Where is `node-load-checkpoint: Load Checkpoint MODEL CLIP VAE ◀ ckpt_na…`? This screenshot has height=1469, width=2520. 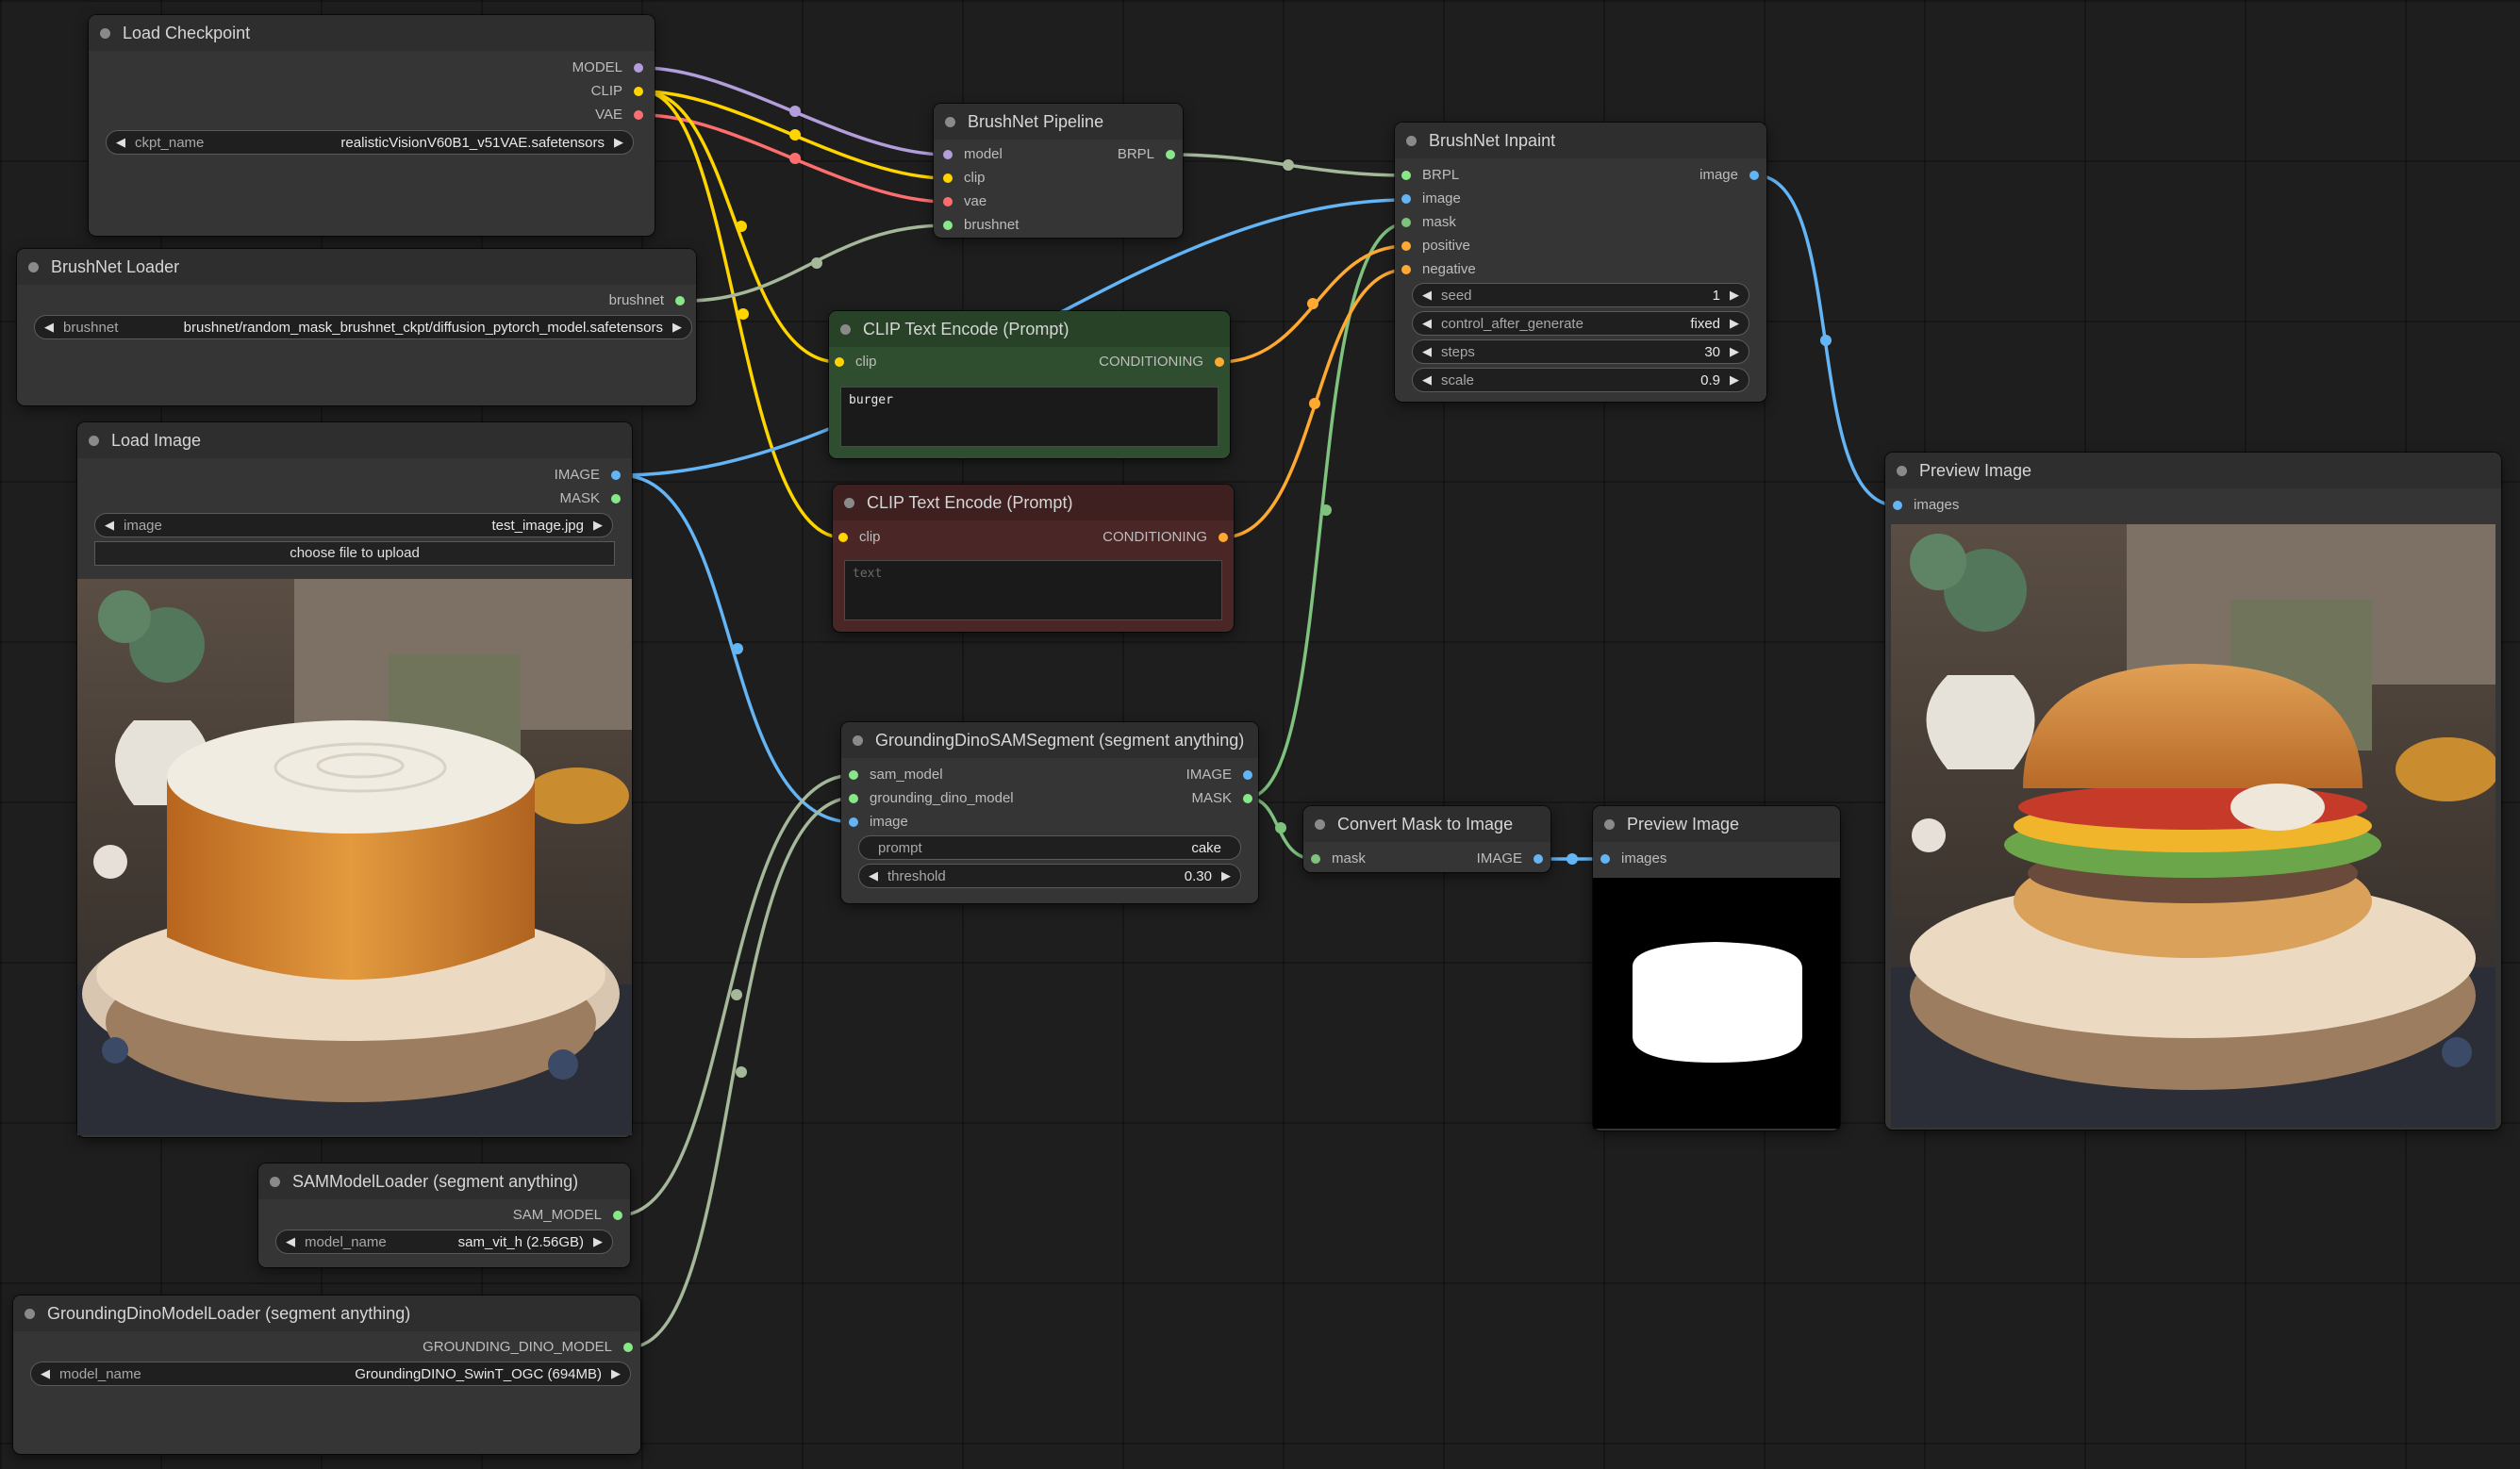
node-load-checkpoint: Load Checkpoint MODEL CLIP VAE ◀ ckpt_na… is located at coordinates (372, 125).